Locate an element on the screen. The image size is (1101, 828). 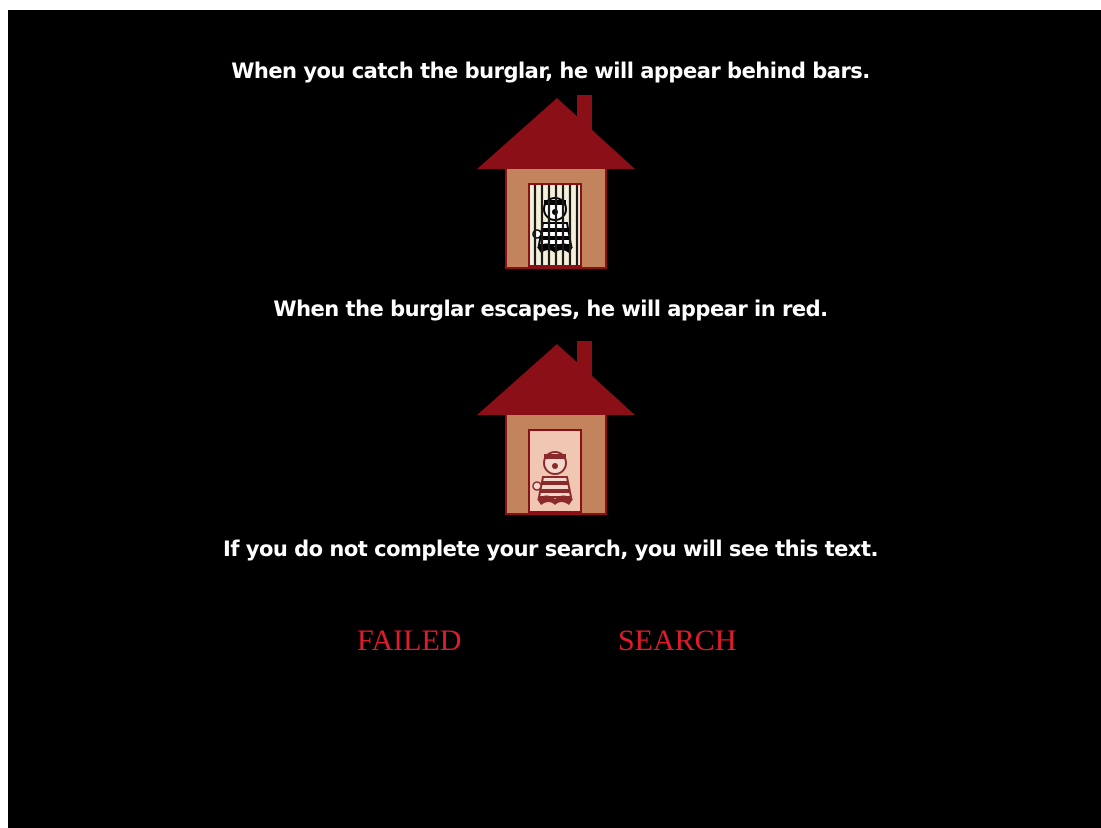
house-with-red-burglar-icon is located at coordinates (556, 428).